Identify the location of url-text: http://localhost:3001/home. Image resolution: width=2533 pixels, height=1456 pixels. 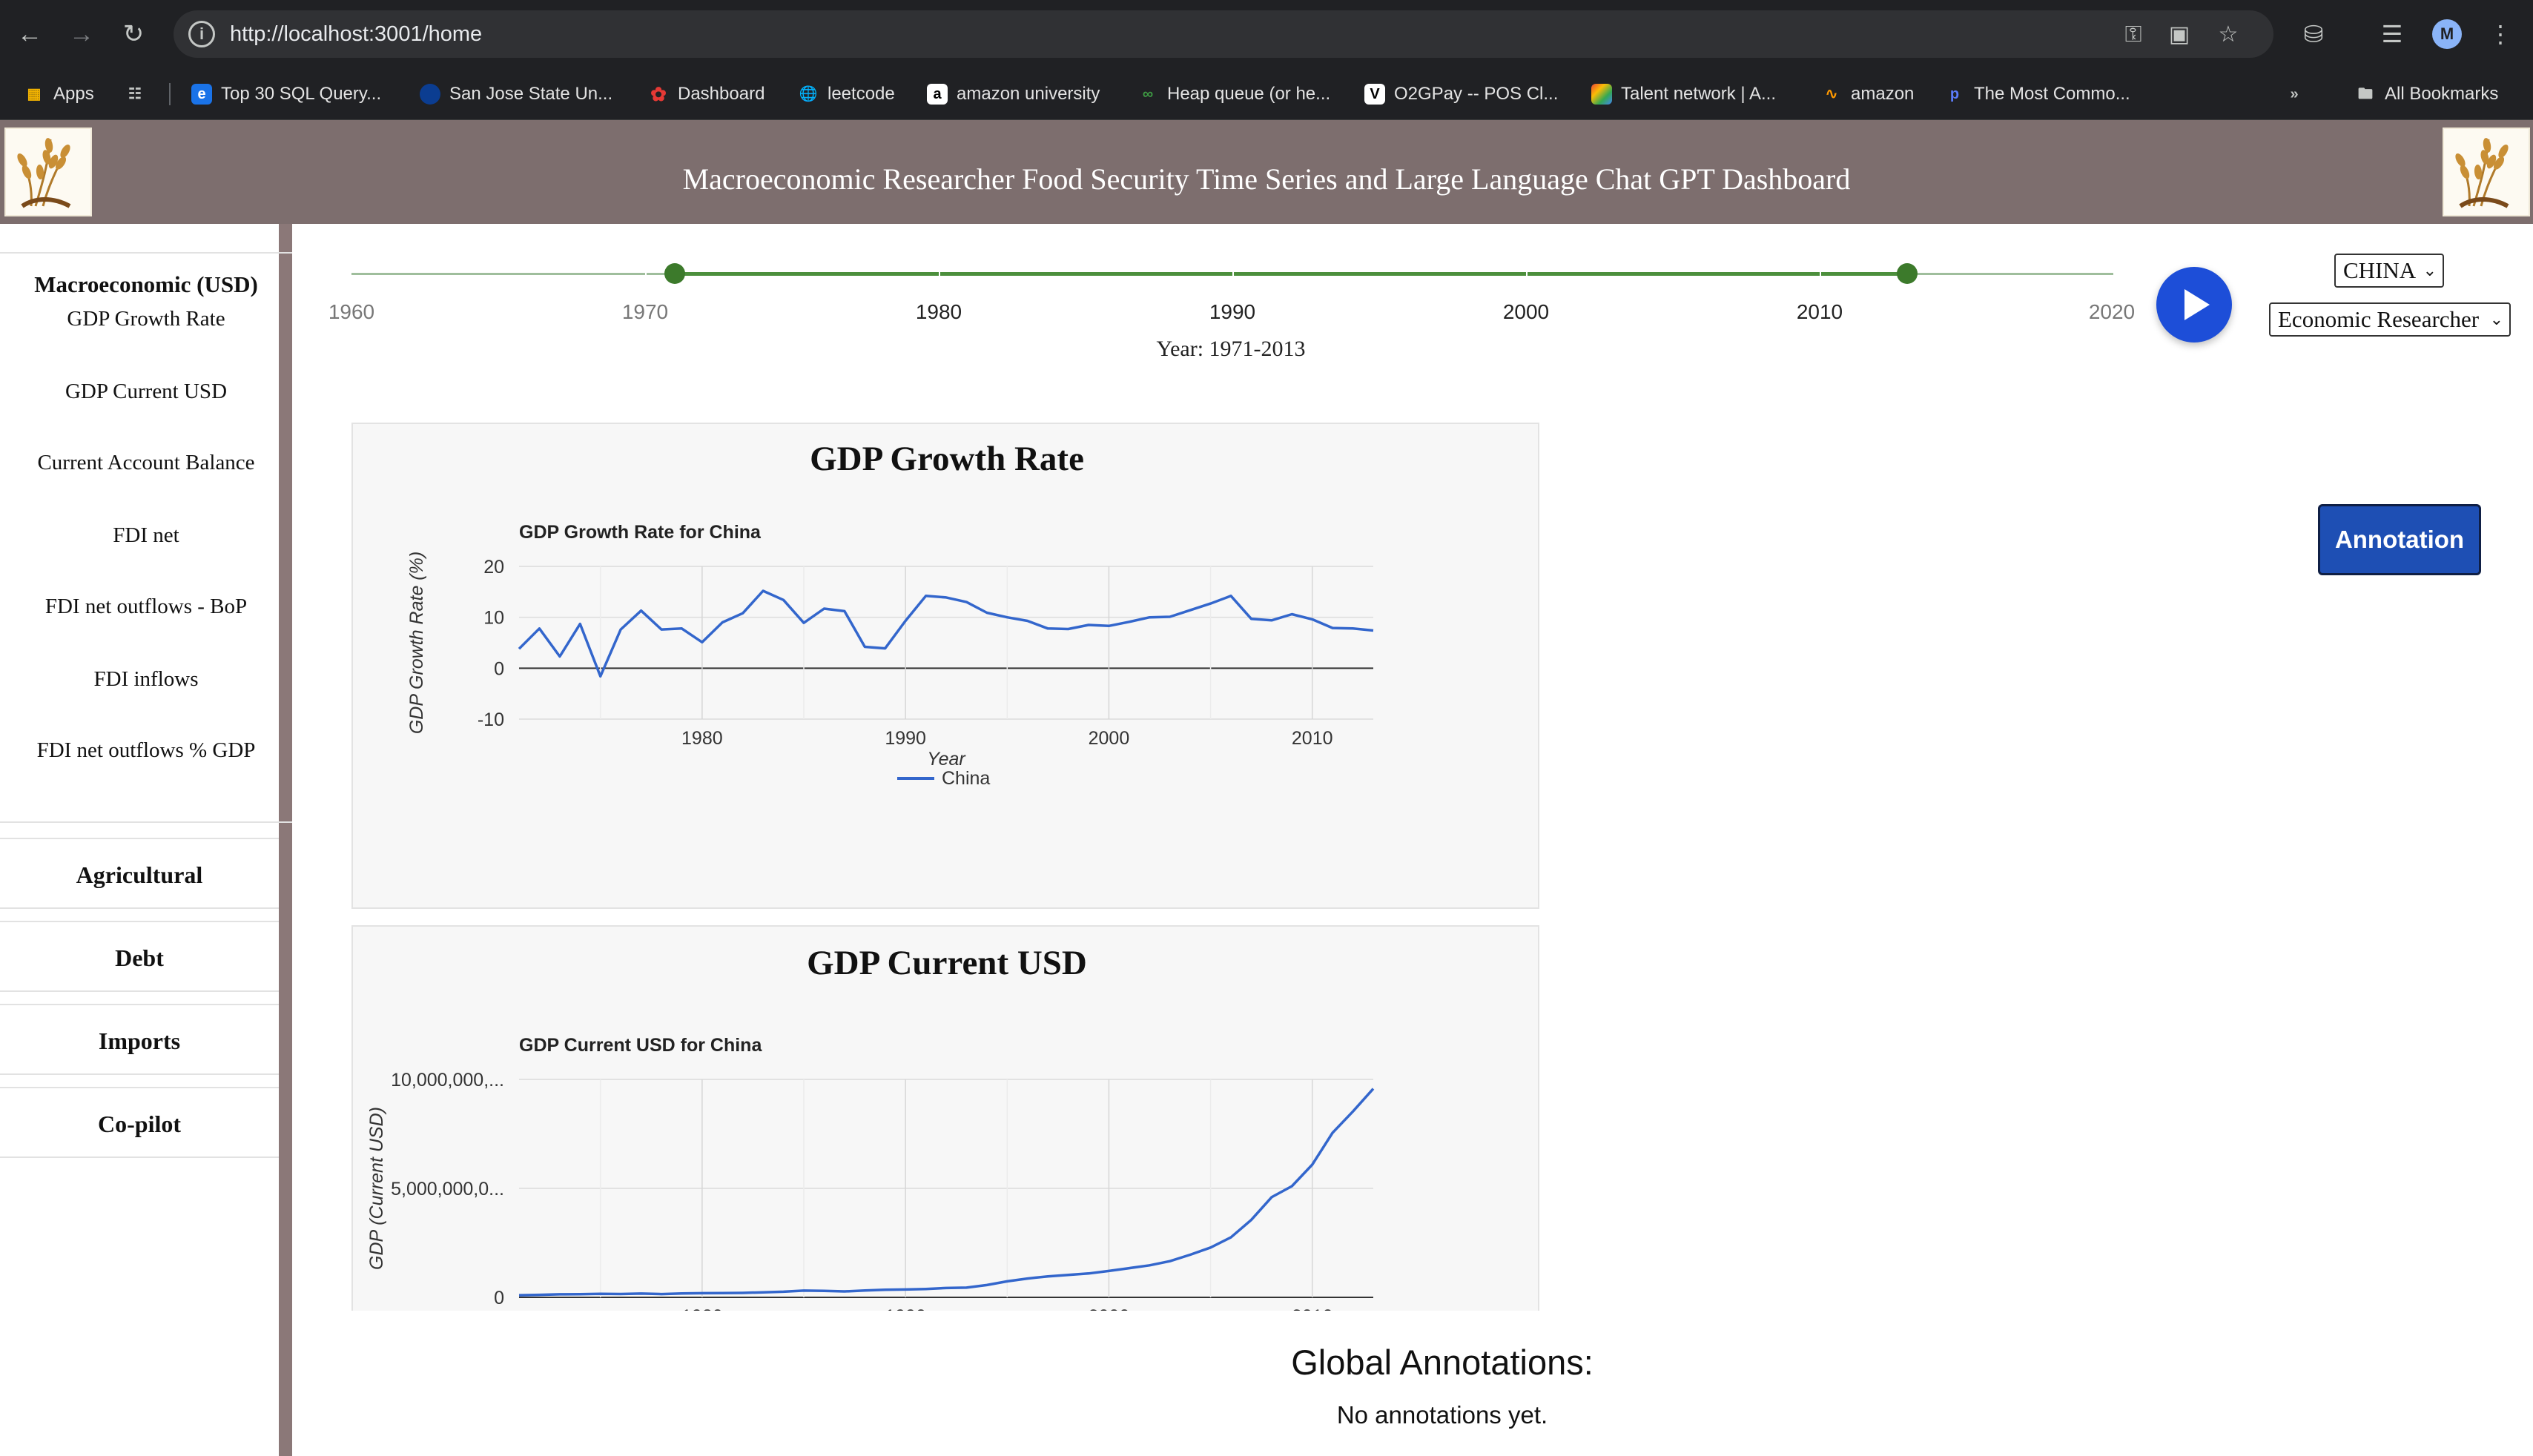
(356, 34).